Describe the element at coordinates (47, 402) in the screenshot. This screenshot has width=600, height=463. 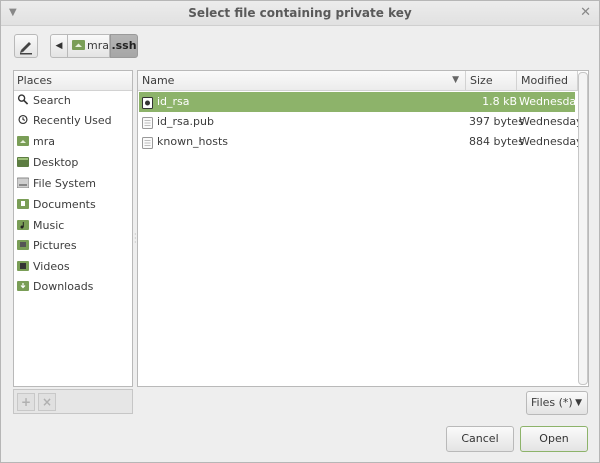
I see `remove-bookmark-button: ×` at that location.